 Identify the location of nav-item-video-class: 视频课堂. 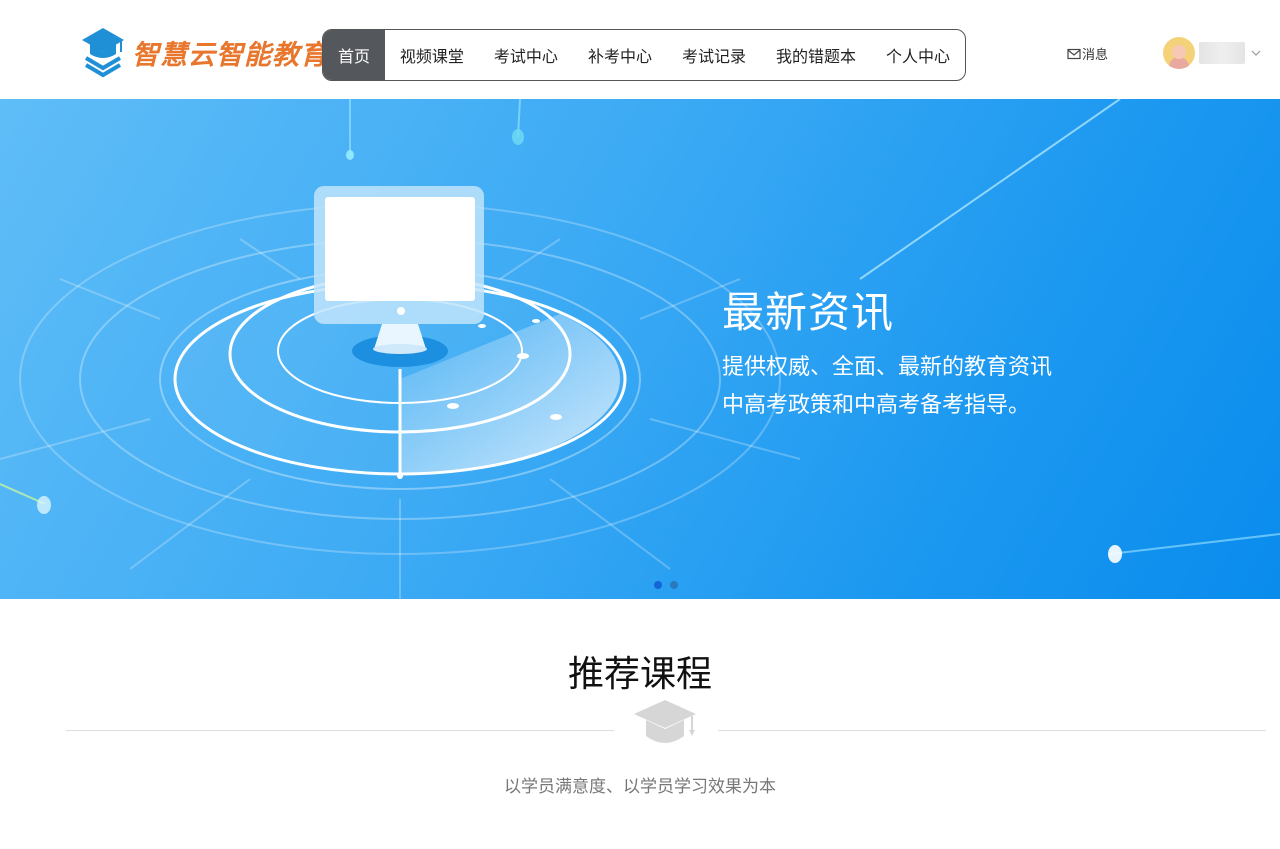
(432, 55).